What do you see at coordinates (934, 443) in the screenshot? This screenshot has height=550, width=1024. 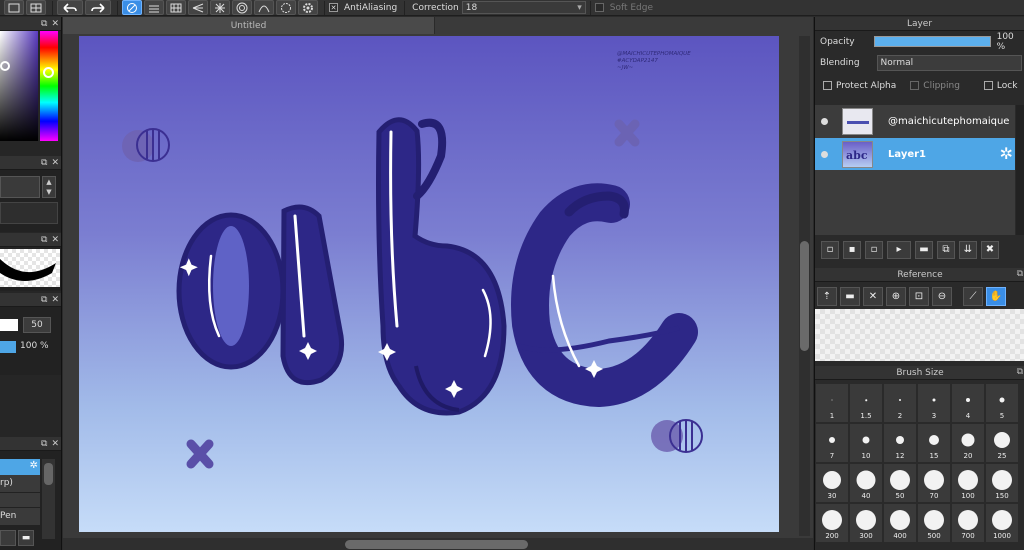 I see `brush-size-cell: 15` at bounding box center [934, 443].